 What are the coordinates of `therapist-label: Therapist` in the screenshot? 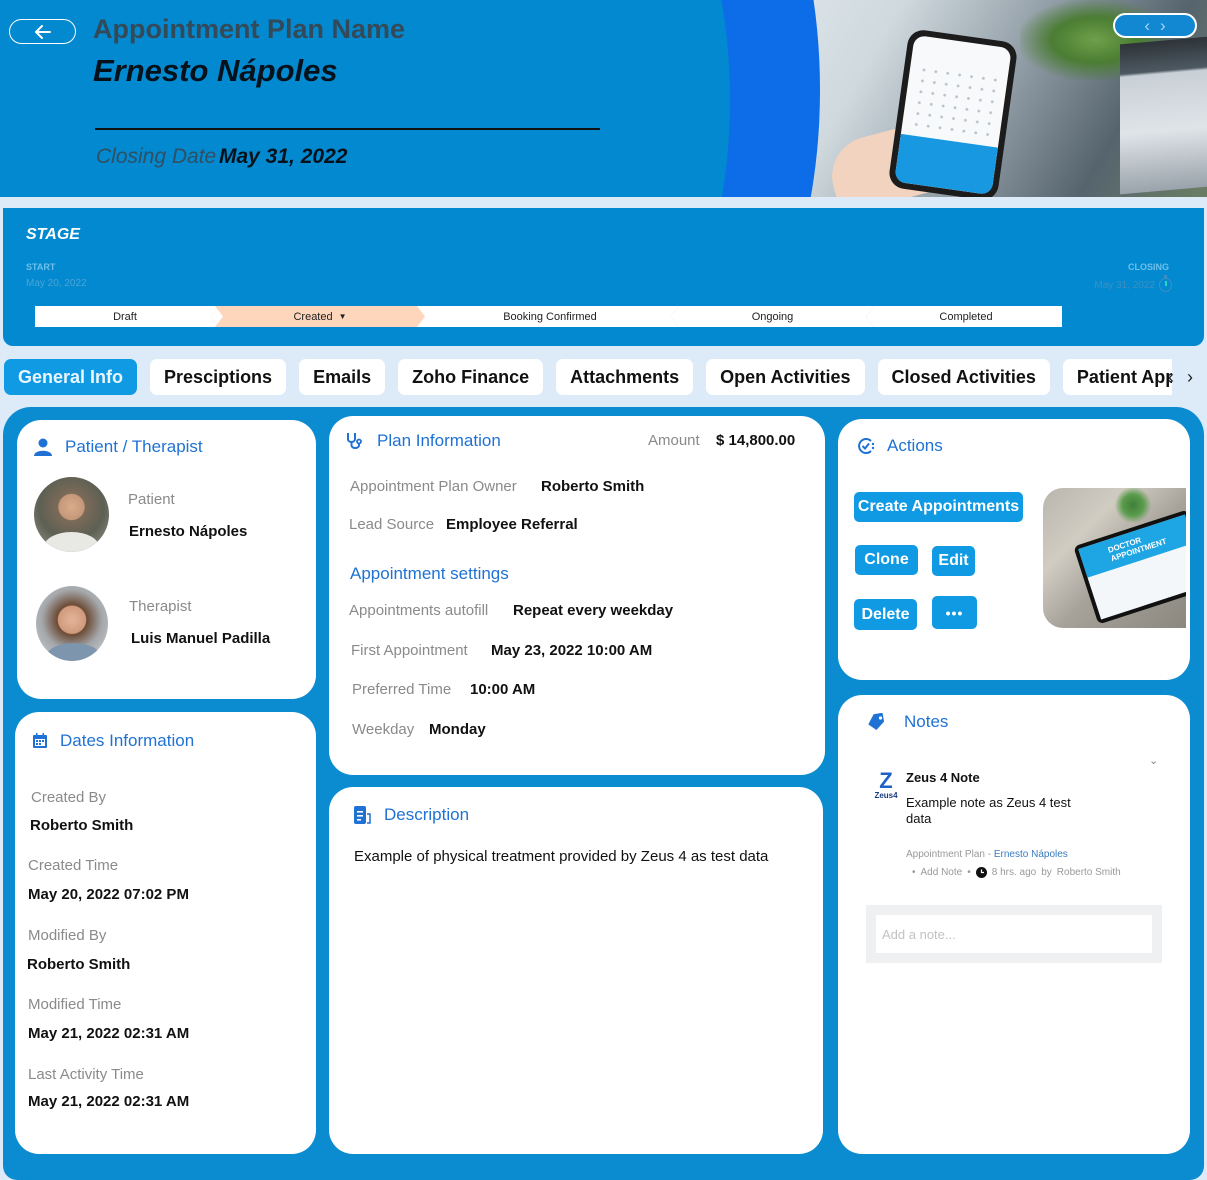 It's located at (160, 606).